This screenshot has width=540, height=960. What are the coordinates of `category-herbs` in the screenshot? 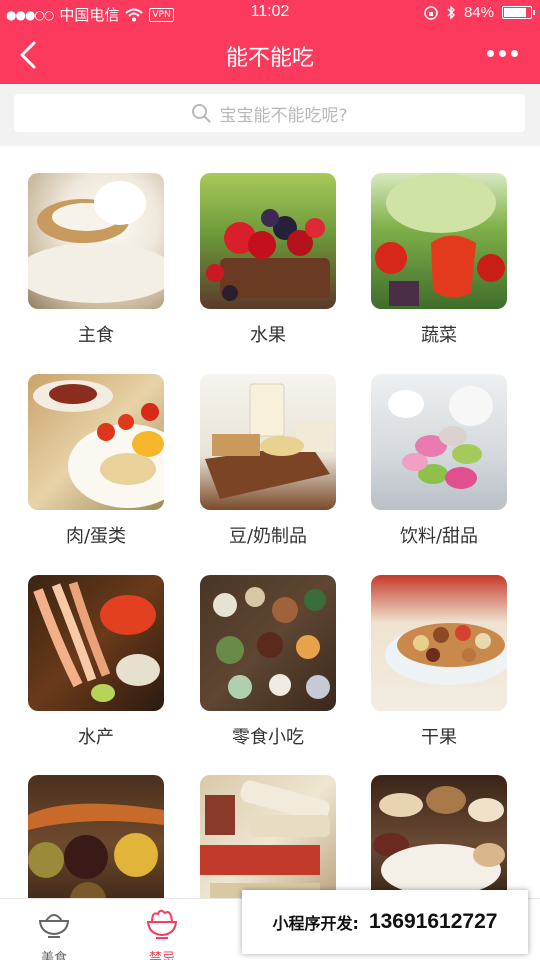 It's located at (268, 836).